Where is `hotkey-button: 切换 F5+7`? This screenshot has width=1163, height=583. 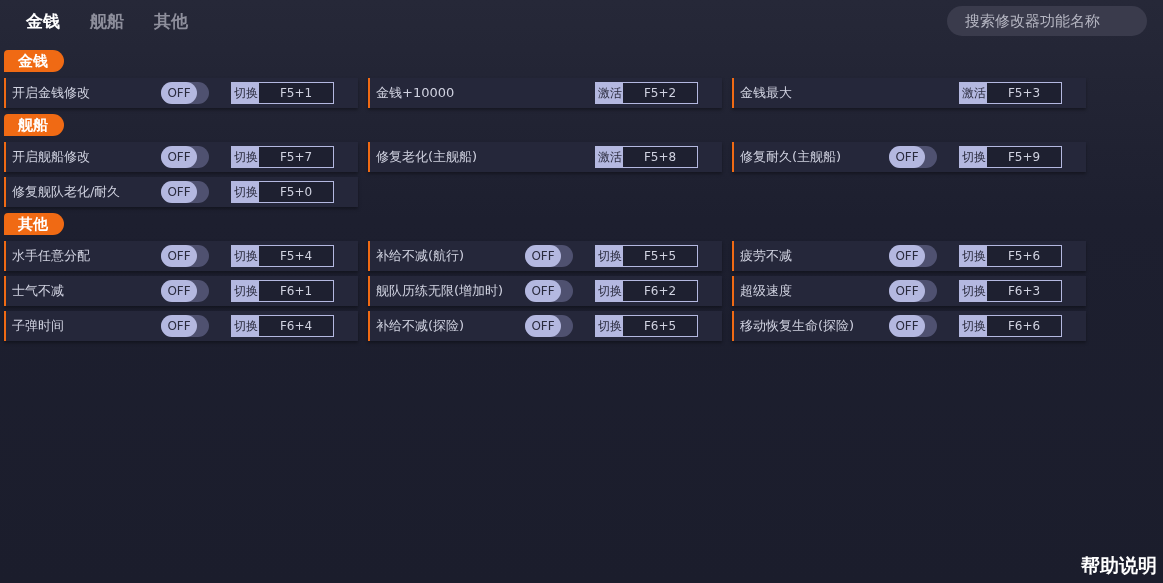 hotkey-button: 切换 F5+7 is located at coordinates (282, 157).